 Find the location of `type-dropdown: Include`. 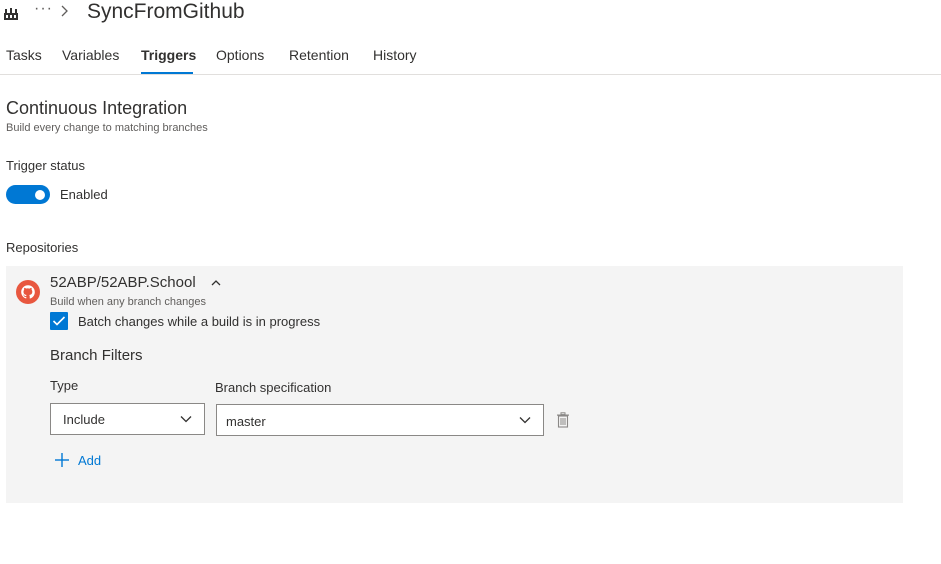

type-dropdown: Include is located at coordinates (127, 419).